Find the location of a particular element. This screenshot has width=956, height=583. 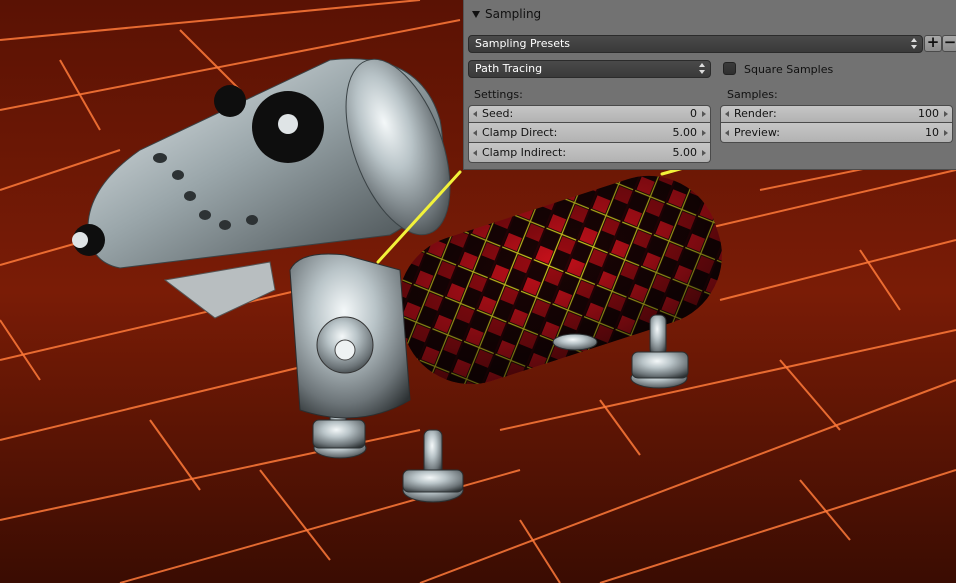

field-label: Render: is located at coordinates (755, 113).